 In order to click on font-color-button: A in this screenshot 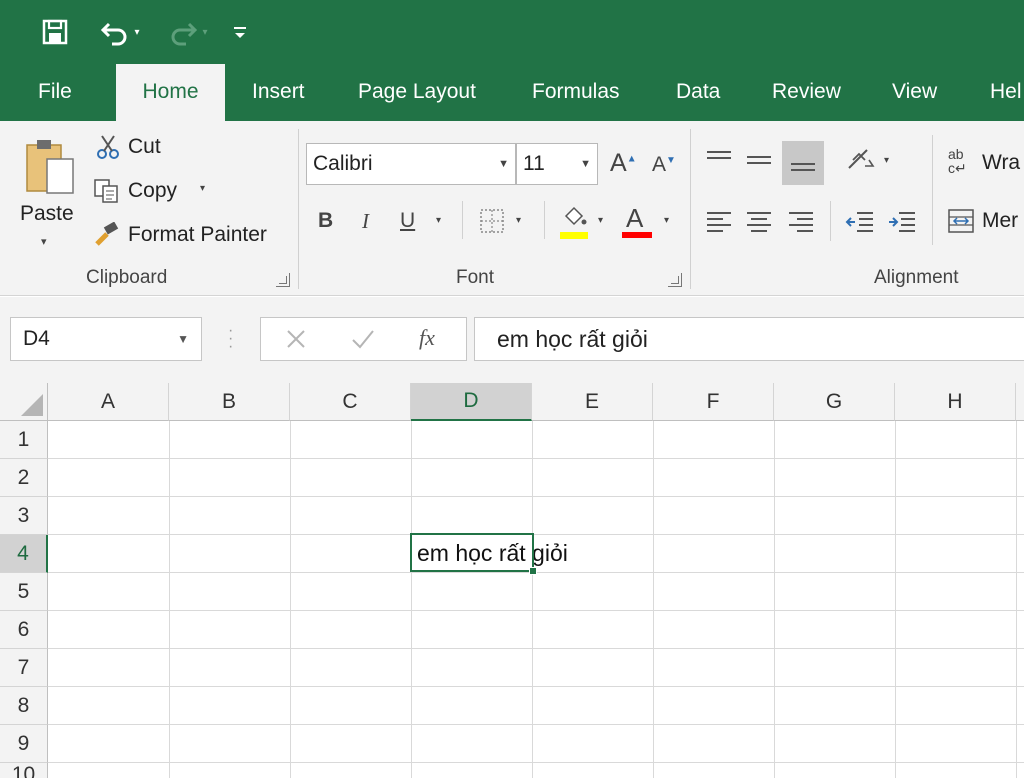, I will do `click(634, 218)`.